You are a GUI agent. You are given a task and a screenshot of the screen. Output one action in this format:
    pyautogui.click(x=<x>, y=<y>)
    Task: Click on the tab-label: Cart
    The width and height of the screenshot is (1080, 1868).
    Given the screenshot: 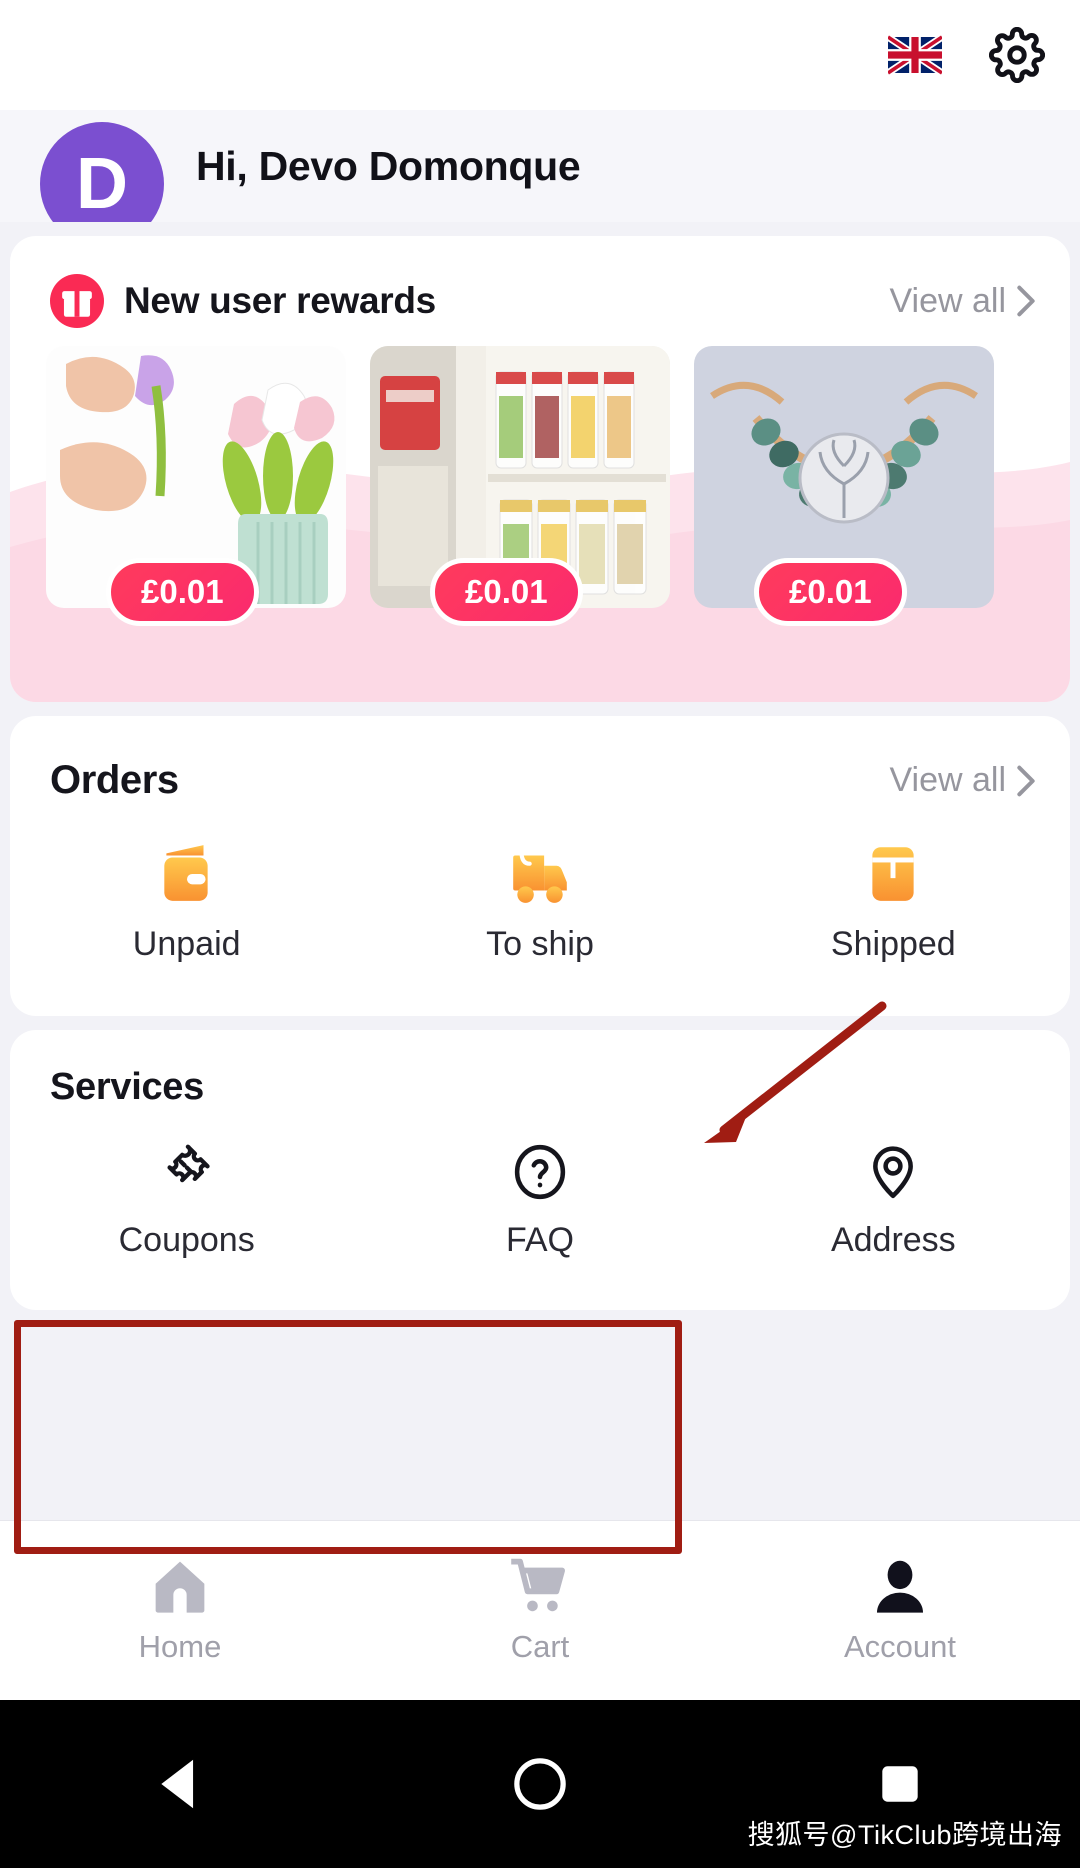 What is the action you would take?
    pyautogui.click(x=540, y=1646)
    